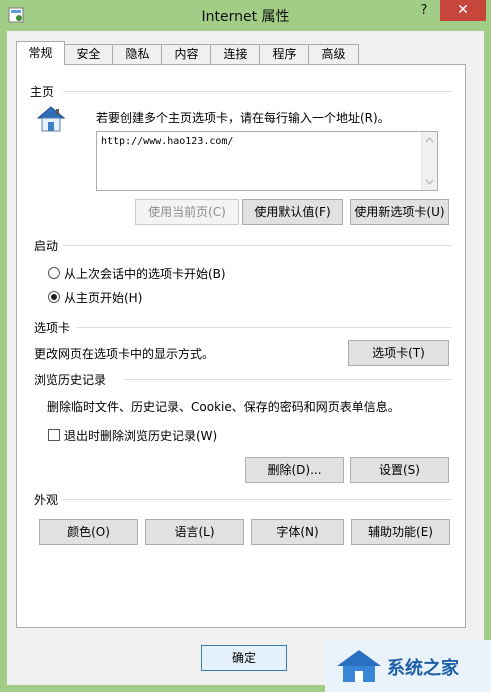 The image size is (491, 692). Describe the element at coordinates (264, 327) in the screenshot. I see `tabs-divider` at that location.